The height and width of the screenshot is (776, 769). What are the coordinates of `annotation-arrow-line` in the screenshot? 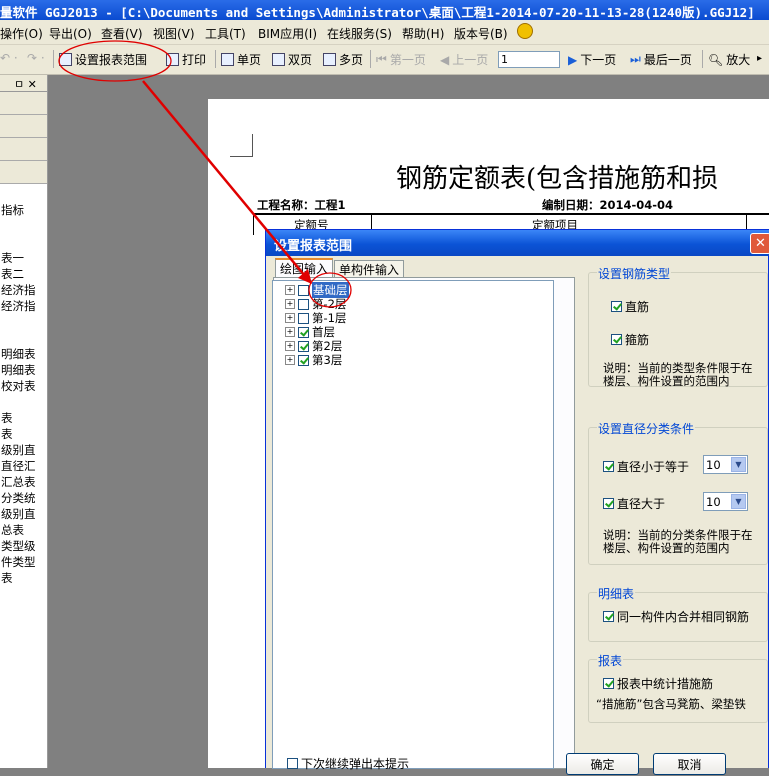 It's located at (224, 178).